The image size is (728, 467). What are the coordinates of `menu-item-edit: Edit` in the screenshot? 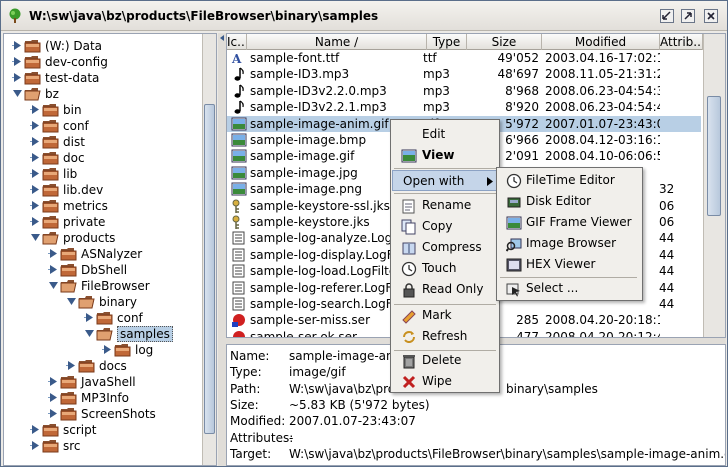 It's located at (445, 134).